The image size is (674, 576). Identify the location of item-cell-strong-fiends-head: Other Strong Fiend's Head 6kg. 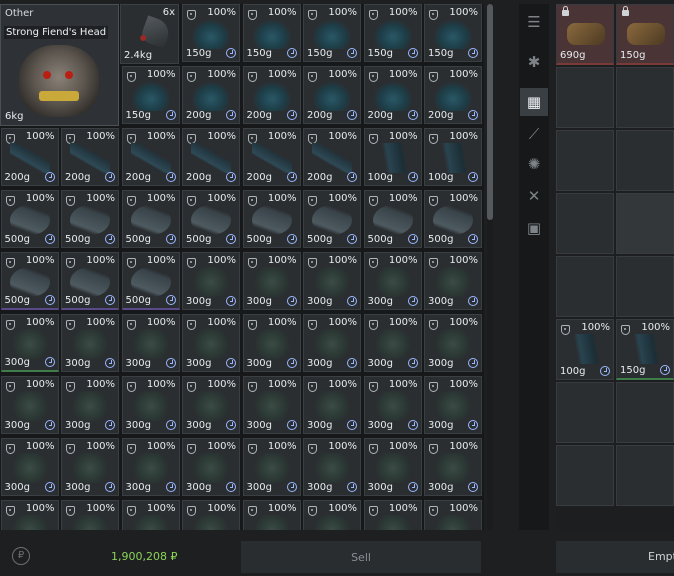
(59, 65).